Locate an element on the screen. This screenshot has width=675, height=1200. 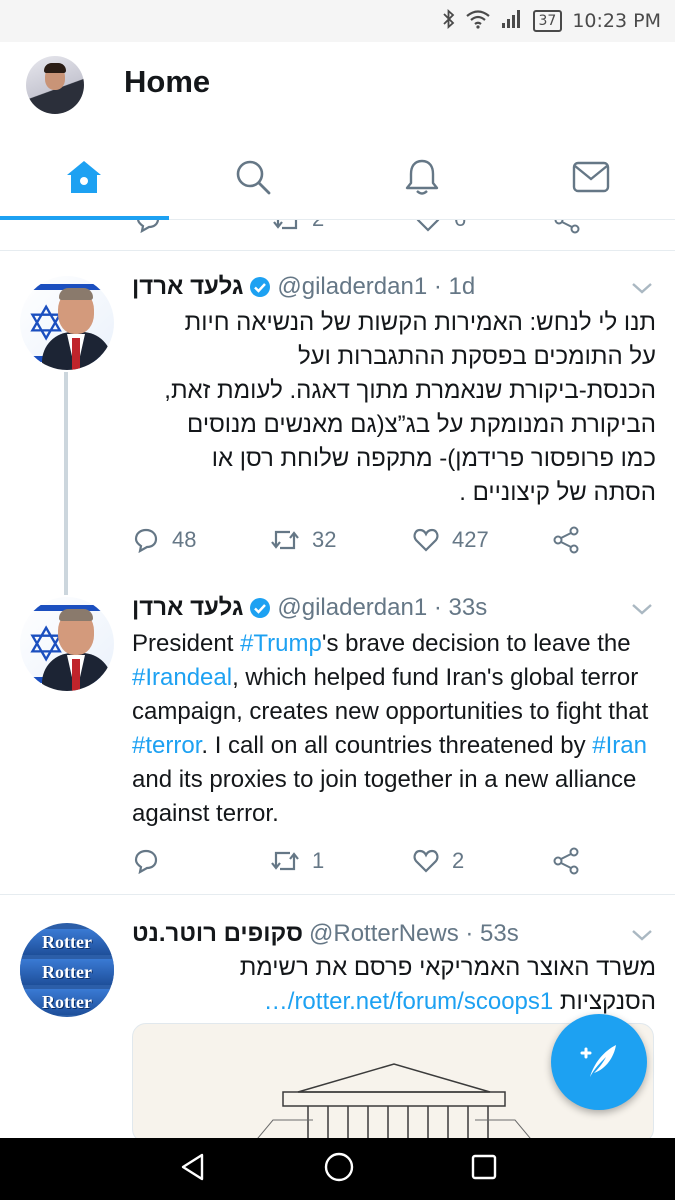
compose-tweet-button is located at coordinates (599, 1062).